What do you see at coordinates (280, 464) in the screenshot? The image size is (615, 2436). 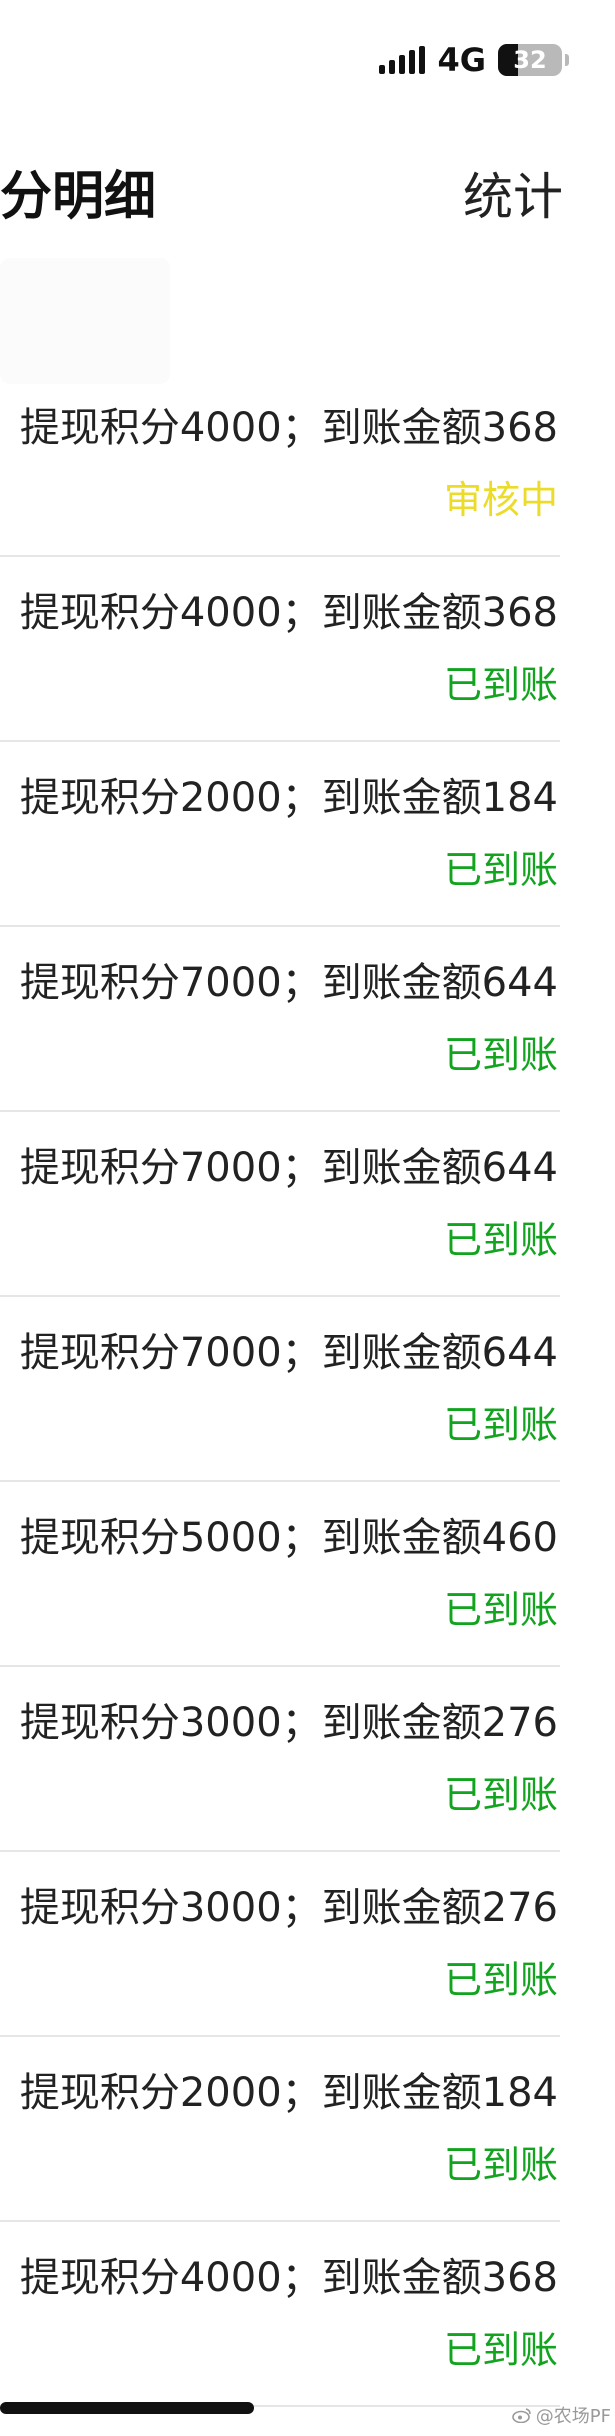 I see `list-item: 提现积分4000；到账金额368 审核中` at bounding box center [280, 464].